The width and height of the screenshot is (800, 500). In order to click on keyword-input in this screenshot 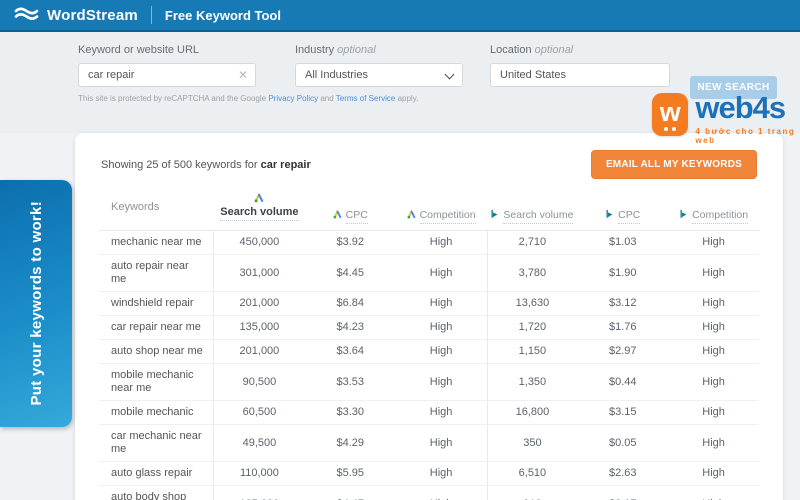, I will do `click(167, 75)`.